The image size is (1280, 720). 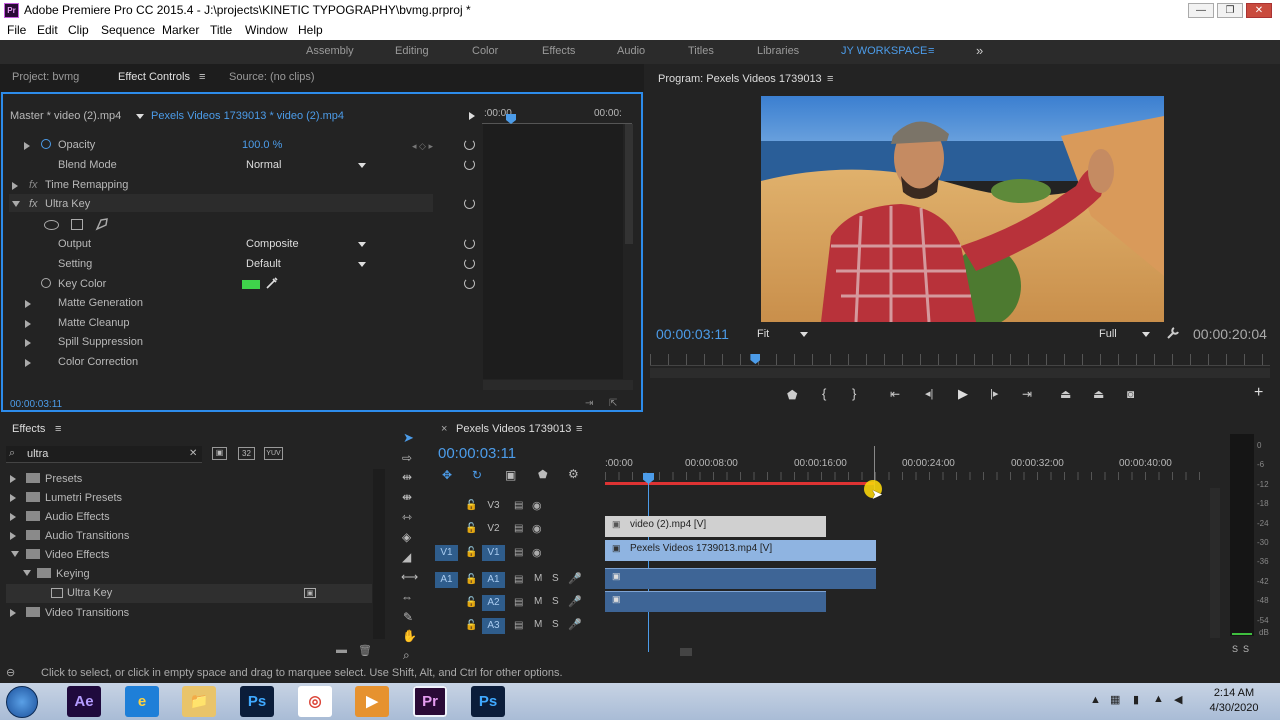 I want to click on presets-expand-icon, so click(x=13, y=479).